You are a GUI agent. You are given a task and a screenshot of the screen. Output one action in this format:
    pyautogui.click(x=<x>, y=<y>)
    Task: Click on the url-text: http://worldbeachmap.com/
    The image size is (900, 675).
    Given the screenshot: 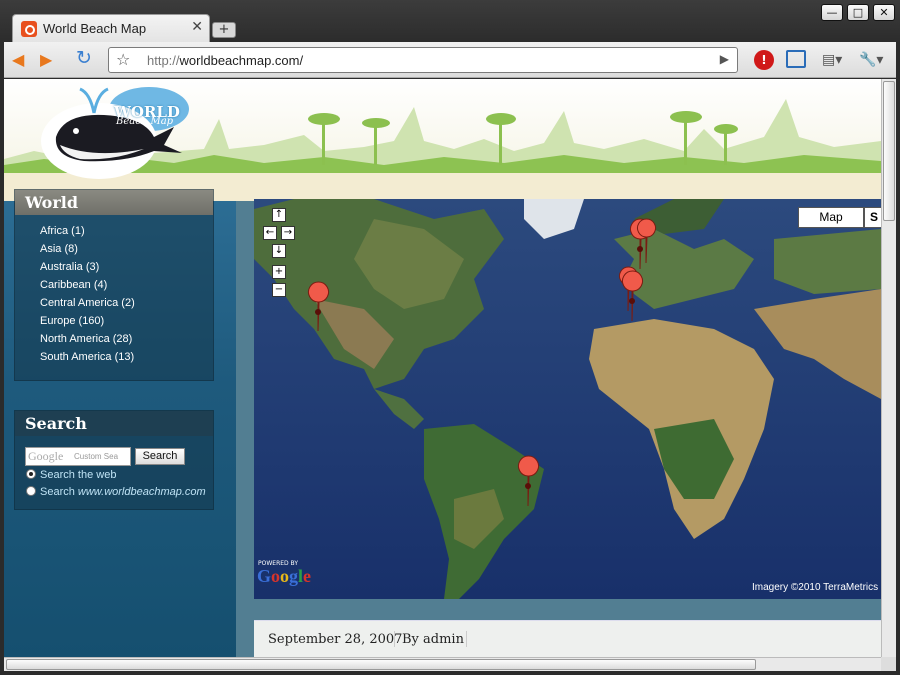 What is the action you would take?
    pyautogui.click(x=225, y=60)
    